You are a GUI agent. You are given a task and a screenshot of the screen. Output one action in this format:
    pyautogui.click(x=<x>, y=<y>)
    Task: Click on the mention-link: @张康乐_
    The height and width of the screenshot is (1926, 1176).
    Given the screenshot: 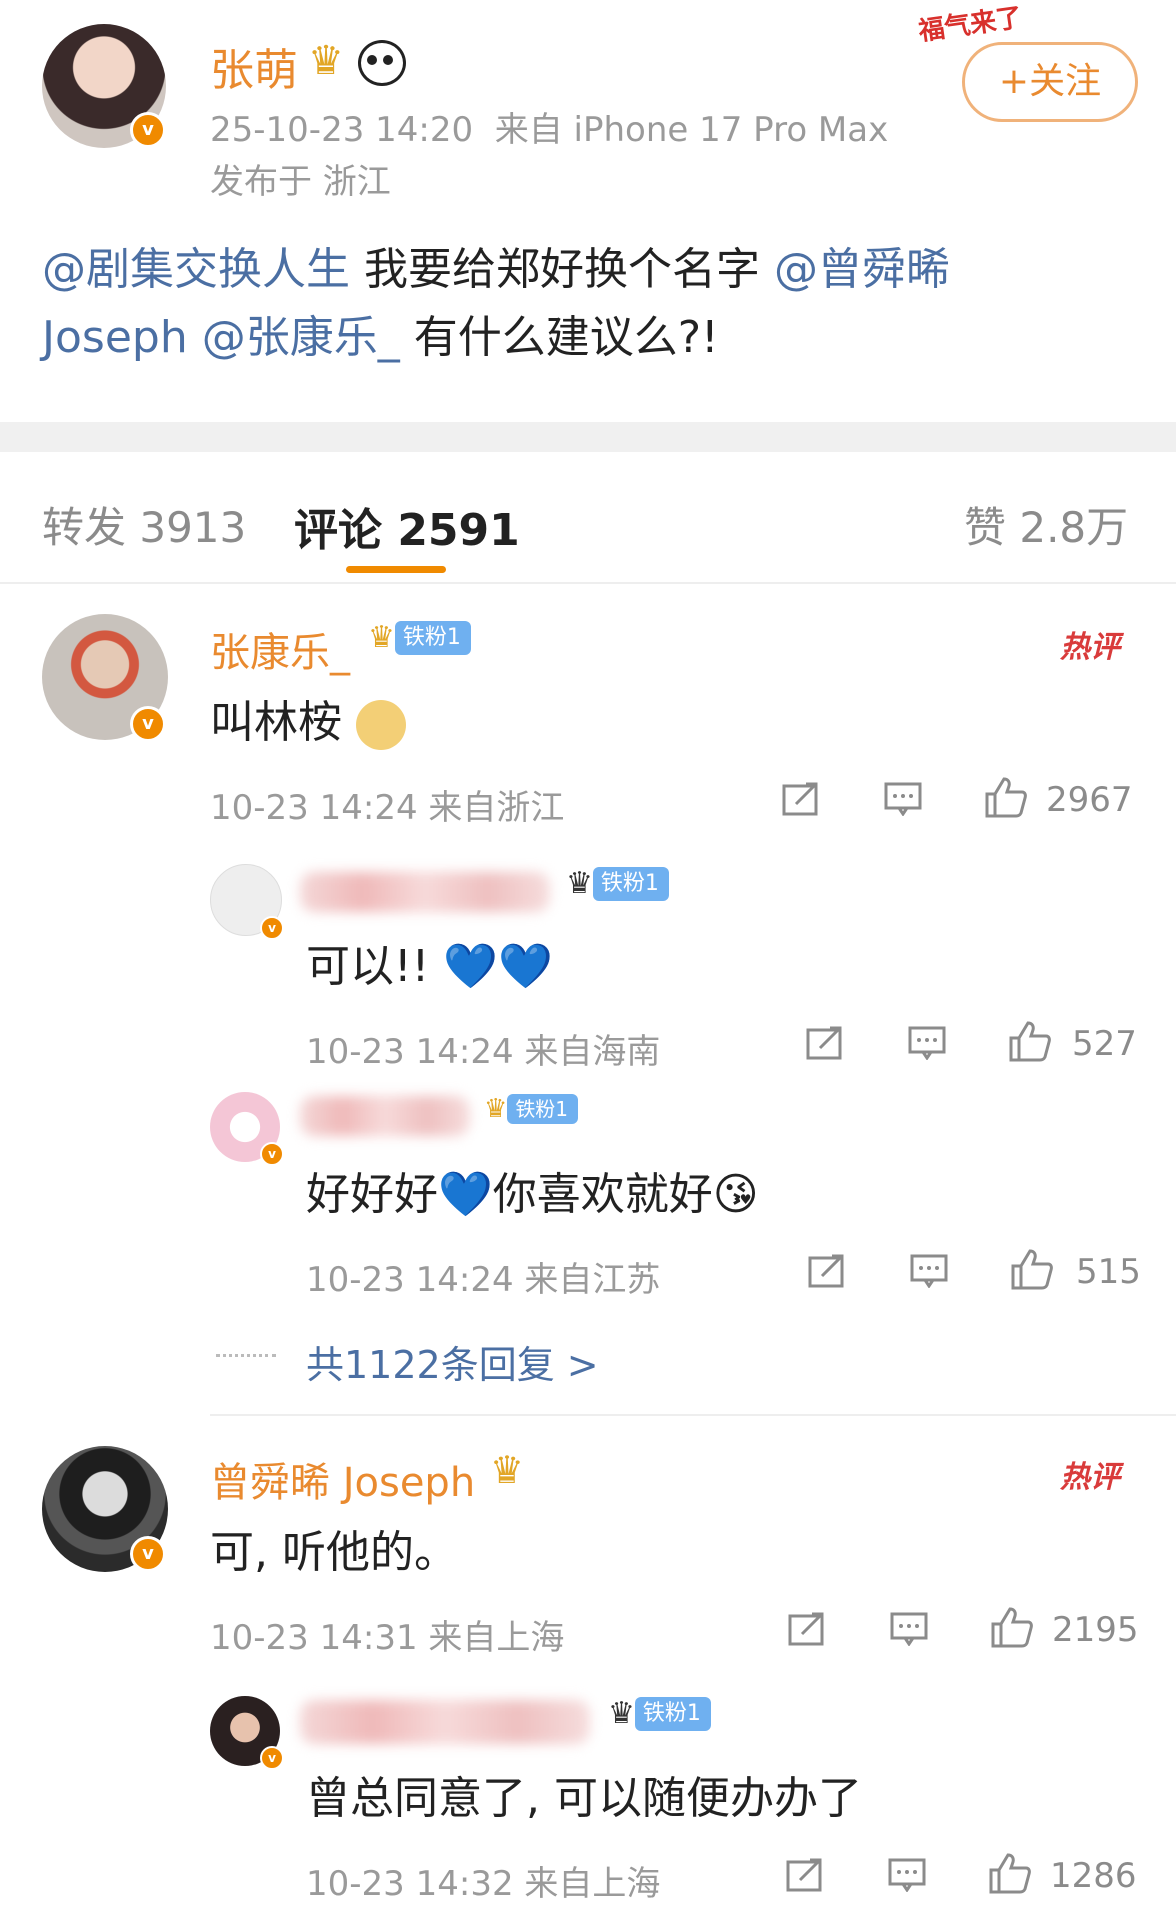 What is the action you would take?
    pyautogui.click(x=301, y=337)
    